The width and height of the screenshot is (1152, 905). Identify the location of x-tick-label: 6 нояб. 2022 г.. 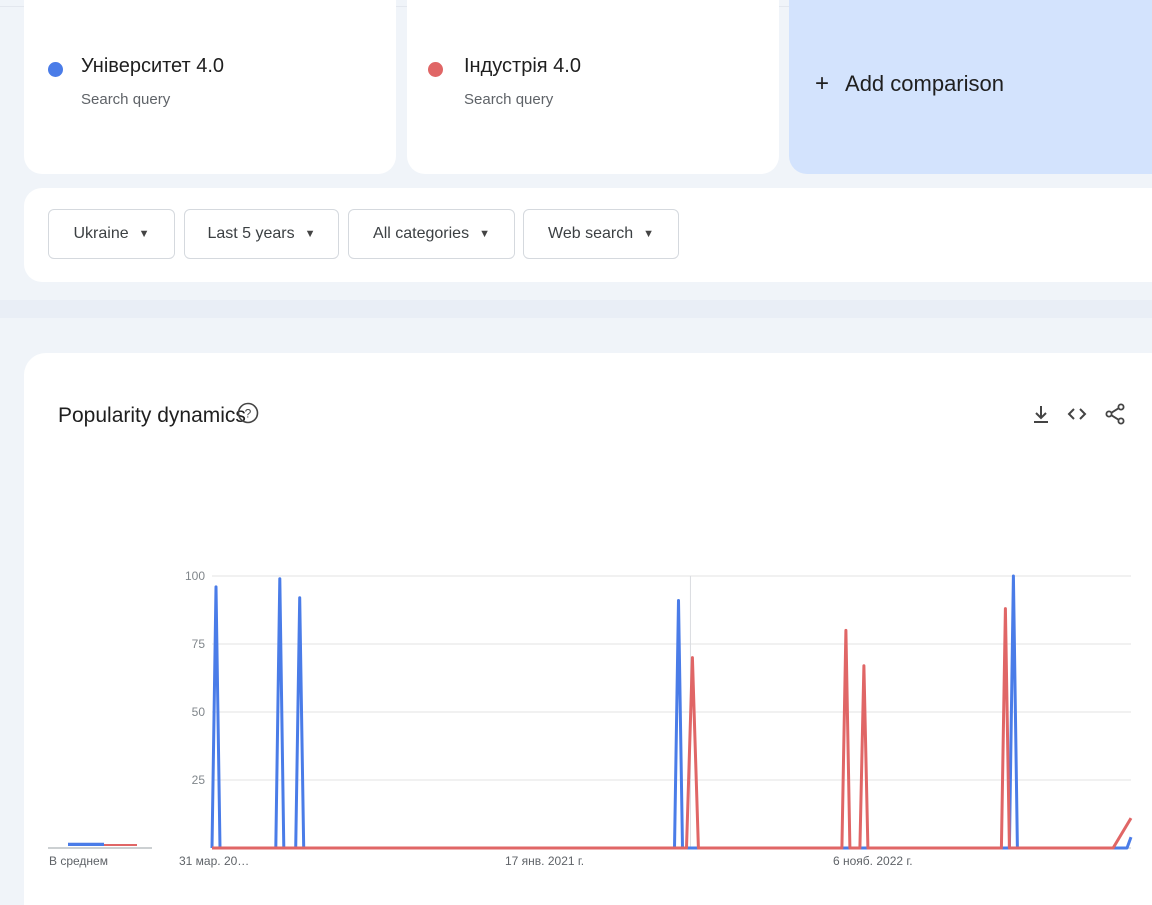
(873, 861).